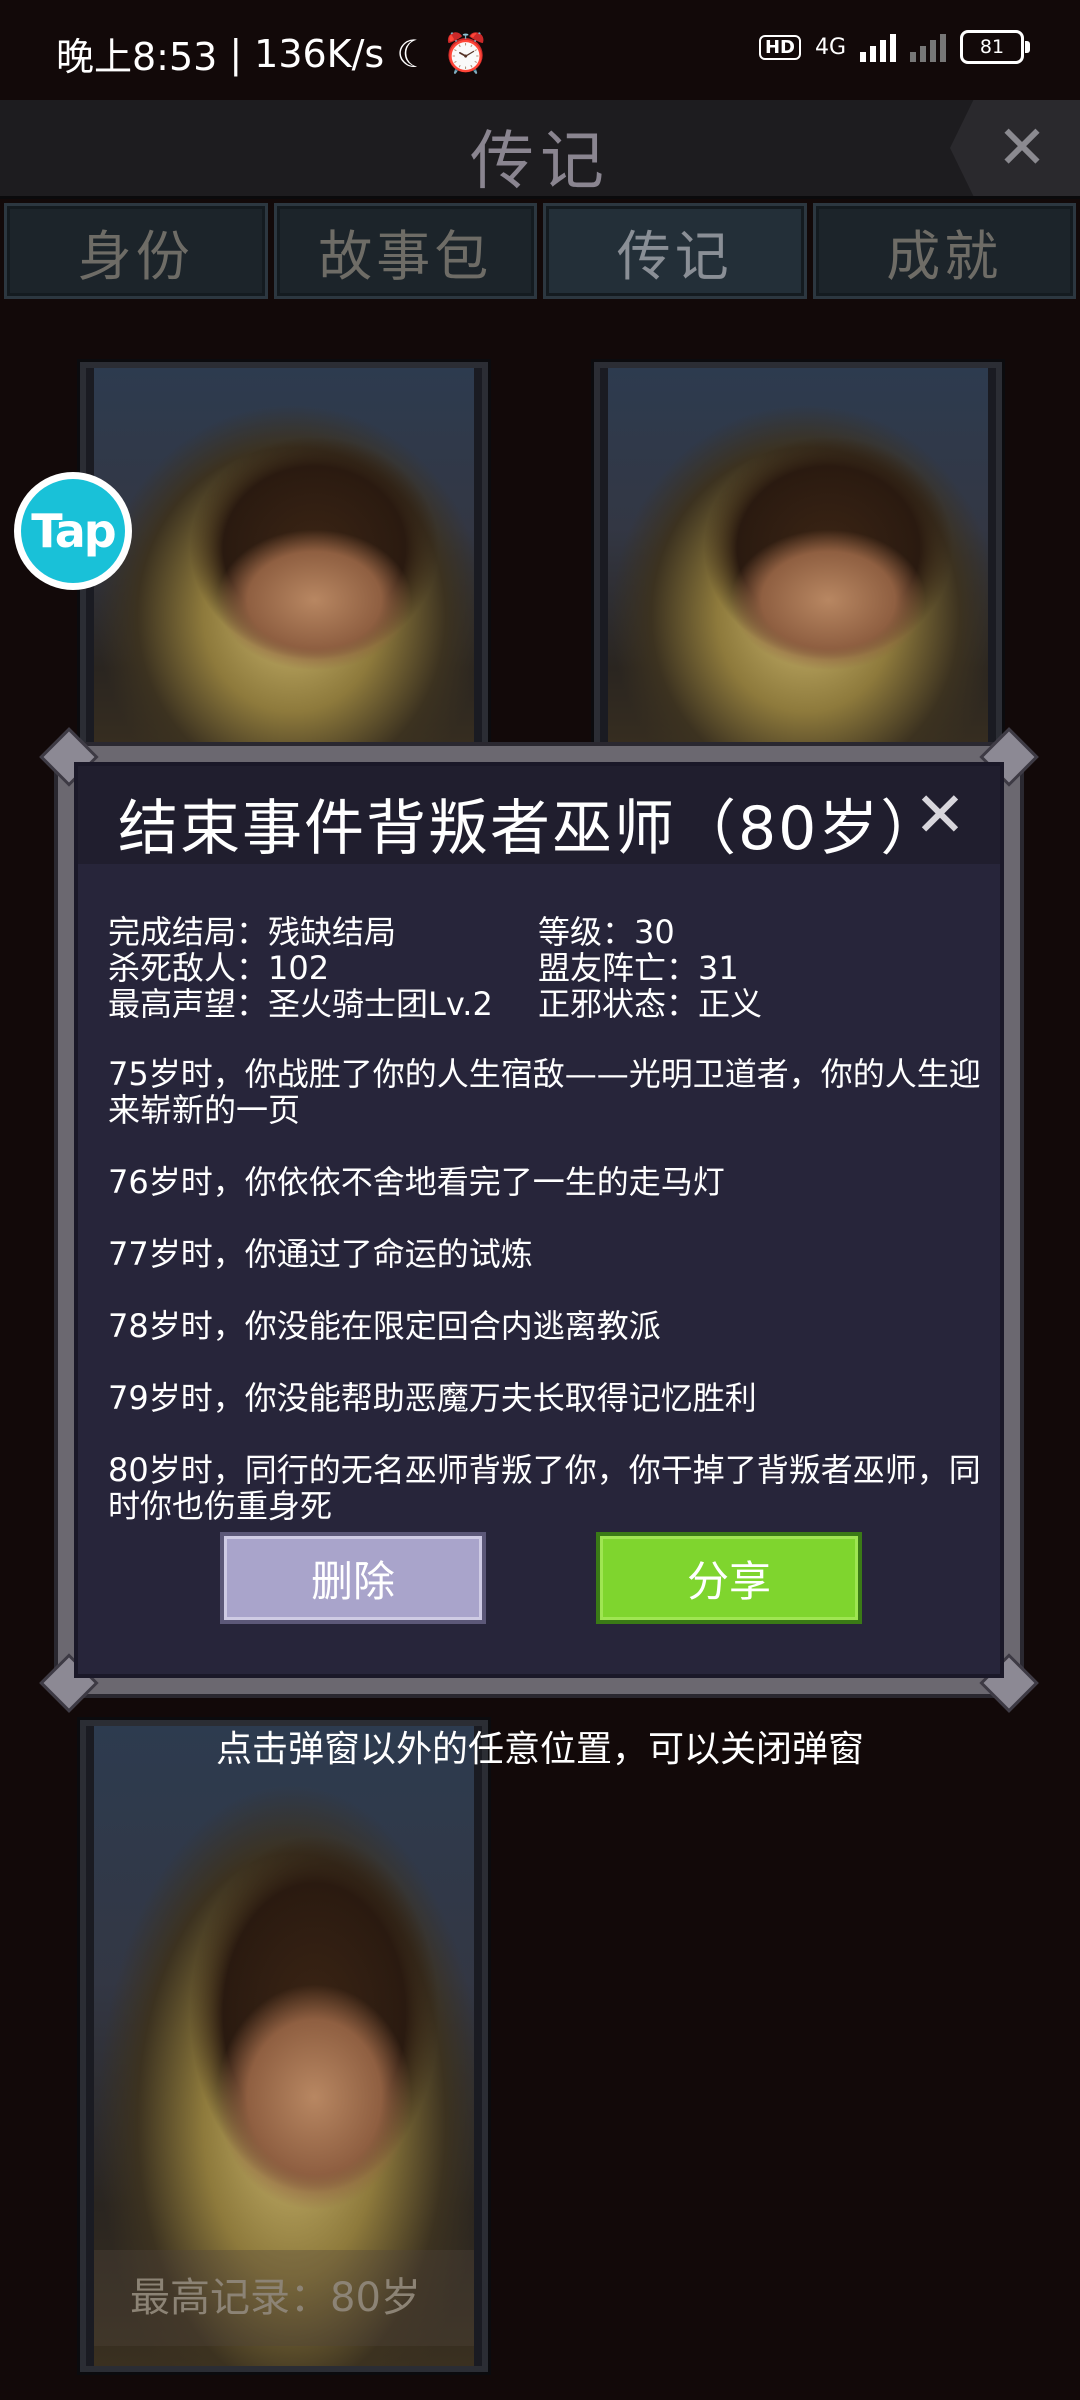  What do you see at coordinates (252, 932) in the screenshot?
I see `stat-ending: 完成结局：残缺结局` at bounding box center [252, 932].